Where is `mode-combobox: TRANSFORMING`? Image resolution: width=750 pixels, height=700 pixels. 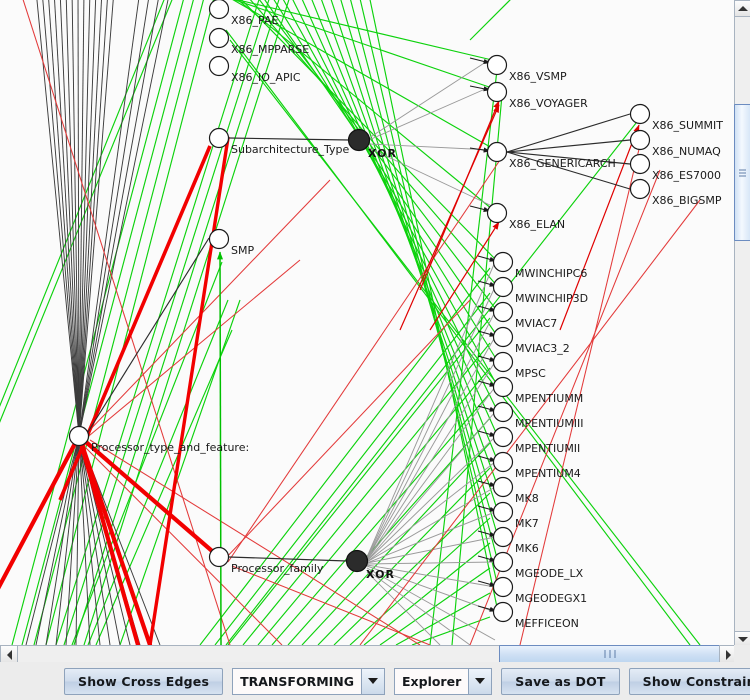
mode-combobox: TRANSFORMING is located at coordinates (309, 681).